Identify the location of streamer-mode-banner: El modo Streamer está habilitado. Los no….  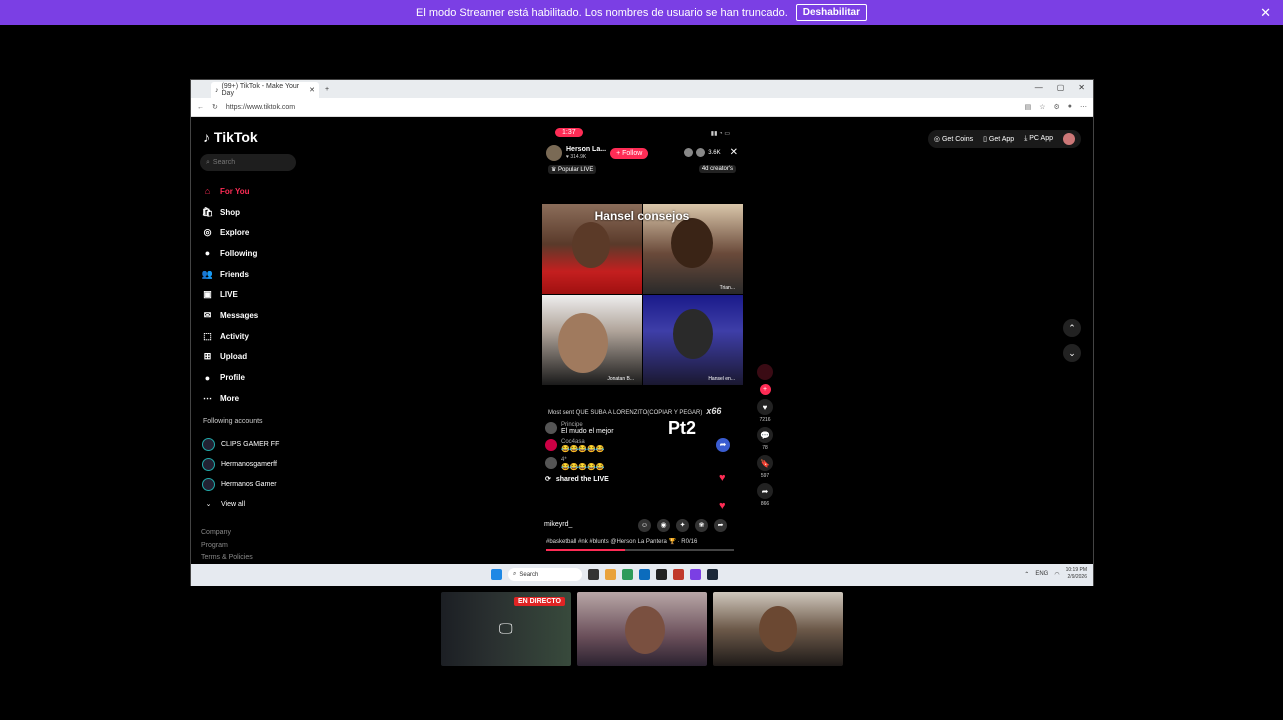
(641, 12).